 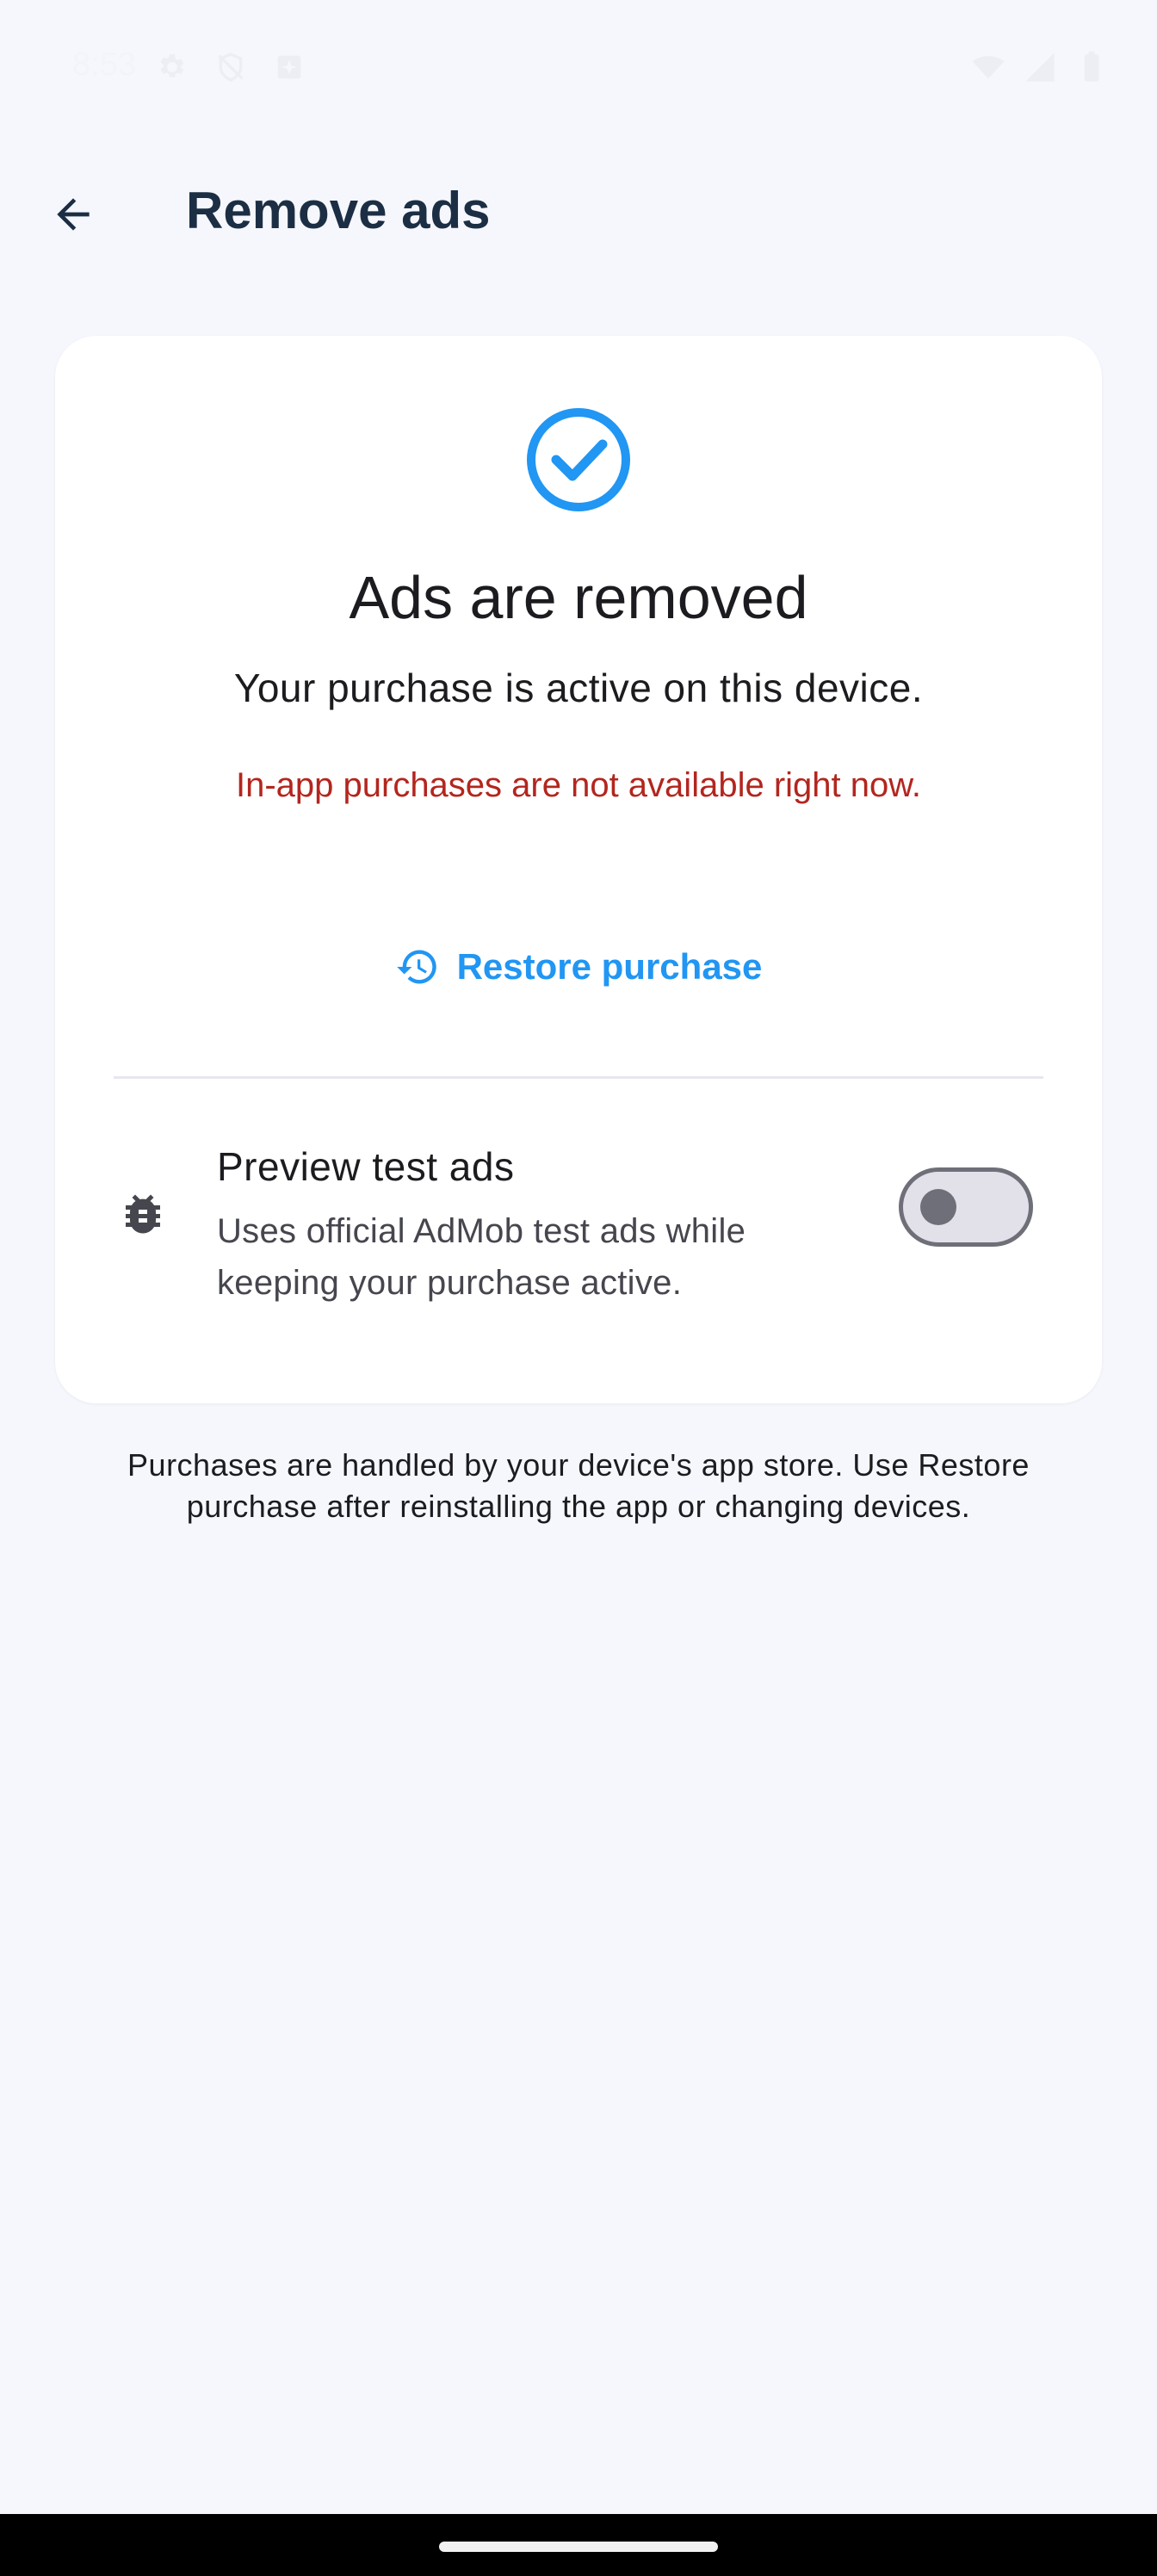 What do you see at coordinates (989, 67) in the screenshot?
I see `wifi-icon` at bounding box center [989, 67].